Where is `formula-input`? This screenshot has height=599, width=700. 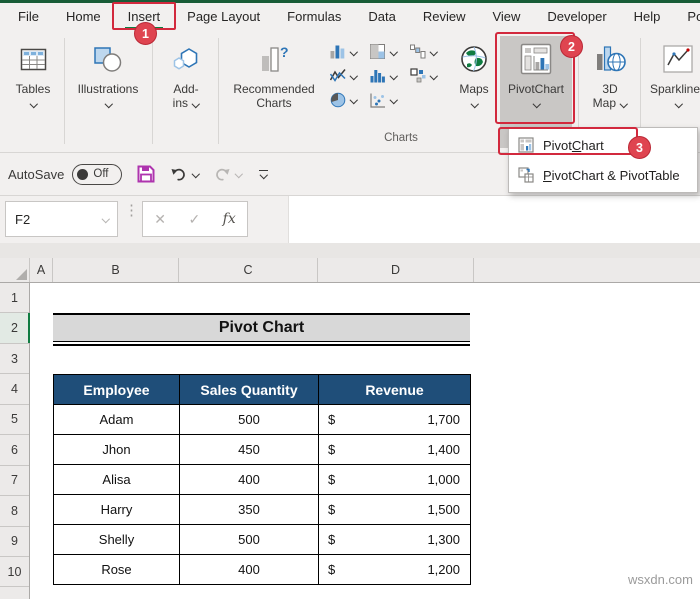 formula-input is located at coordinates (494, 219).